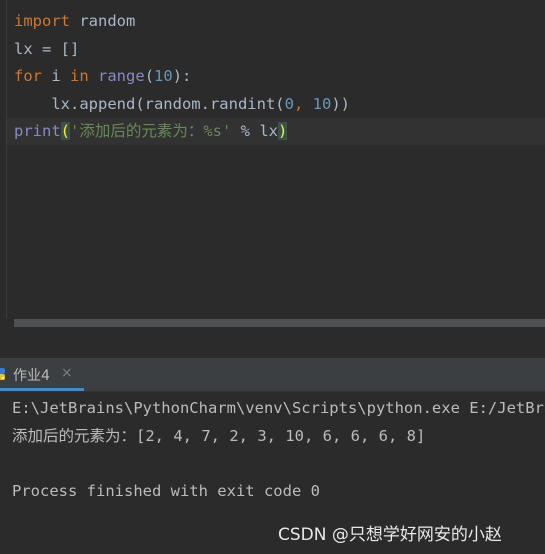 The image size is (545, 554). What do you see at coordinates (272, 343) in the screenshot?
I see `editor-panel-gap` at bounding box center [272, 343].